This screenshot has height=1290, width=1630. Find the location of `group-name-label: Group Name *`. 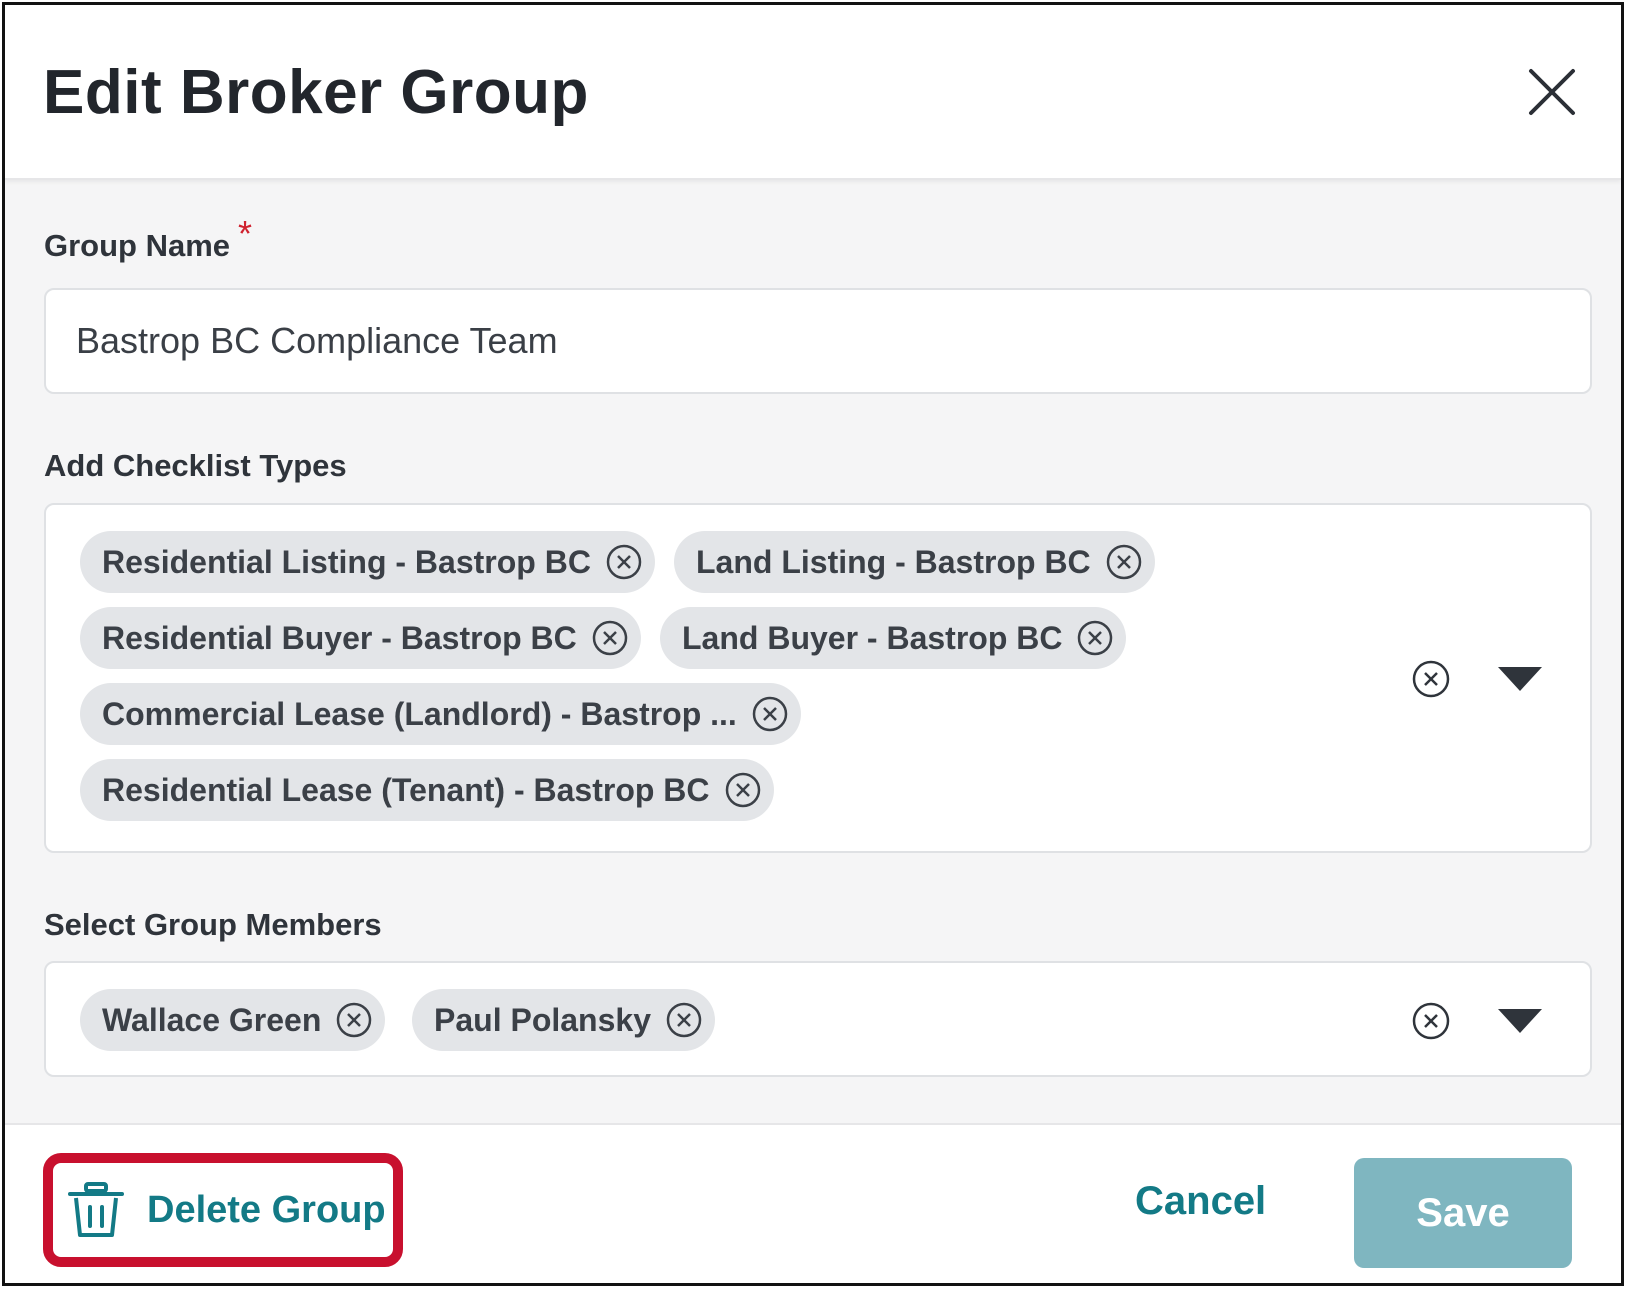

group-name-label: Group Name * is located at coordinates (148, 239).